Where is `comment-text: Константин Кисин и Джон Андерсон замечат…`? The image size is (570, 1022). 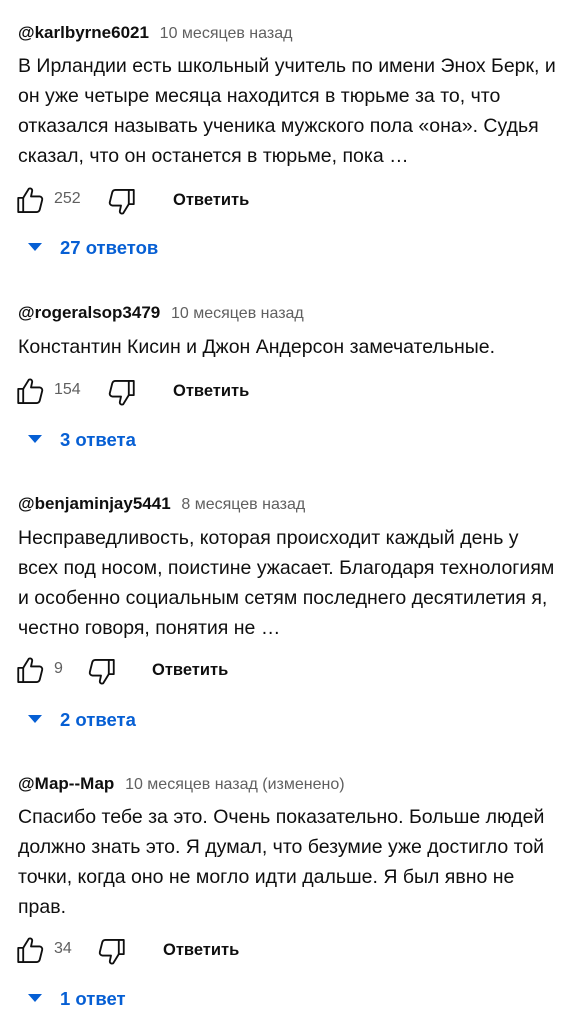 comment-text: Константин Кисин и Джон Андерсон замечат… is located at coordinates (257, 347).